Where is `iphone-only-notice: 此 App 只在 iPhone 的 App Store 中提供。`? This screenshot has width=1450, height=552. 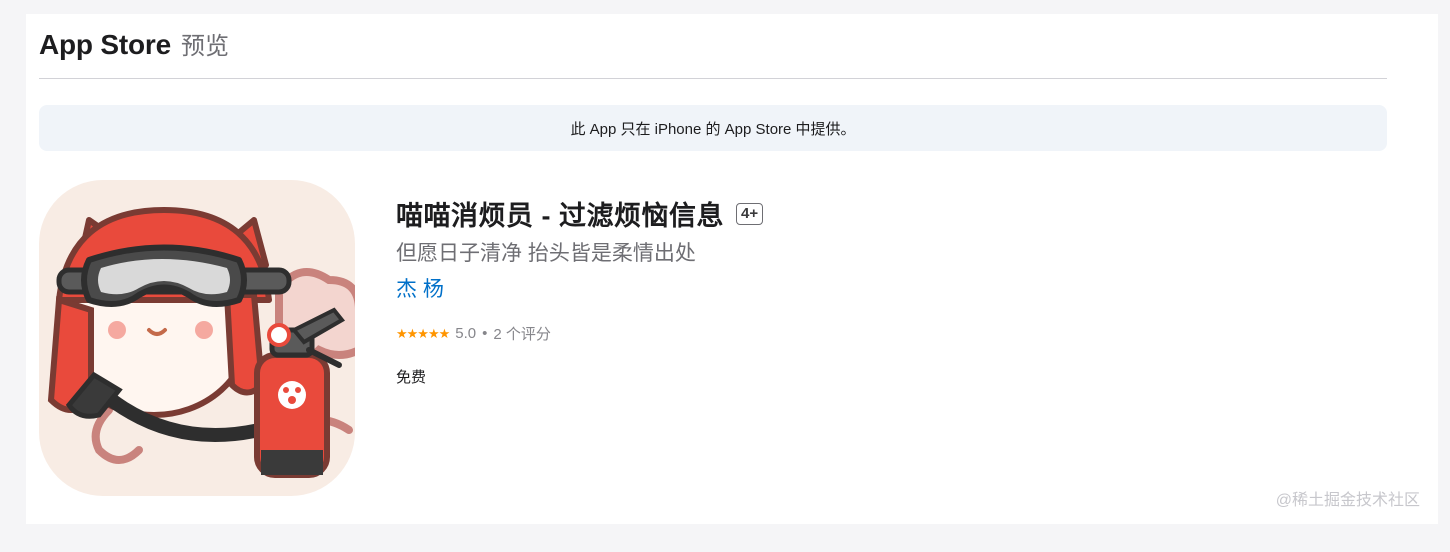 iphone-only-notice: 此 App 只在 iPhone 的 App Store 中提供。 is located at coordinates (713, 128).